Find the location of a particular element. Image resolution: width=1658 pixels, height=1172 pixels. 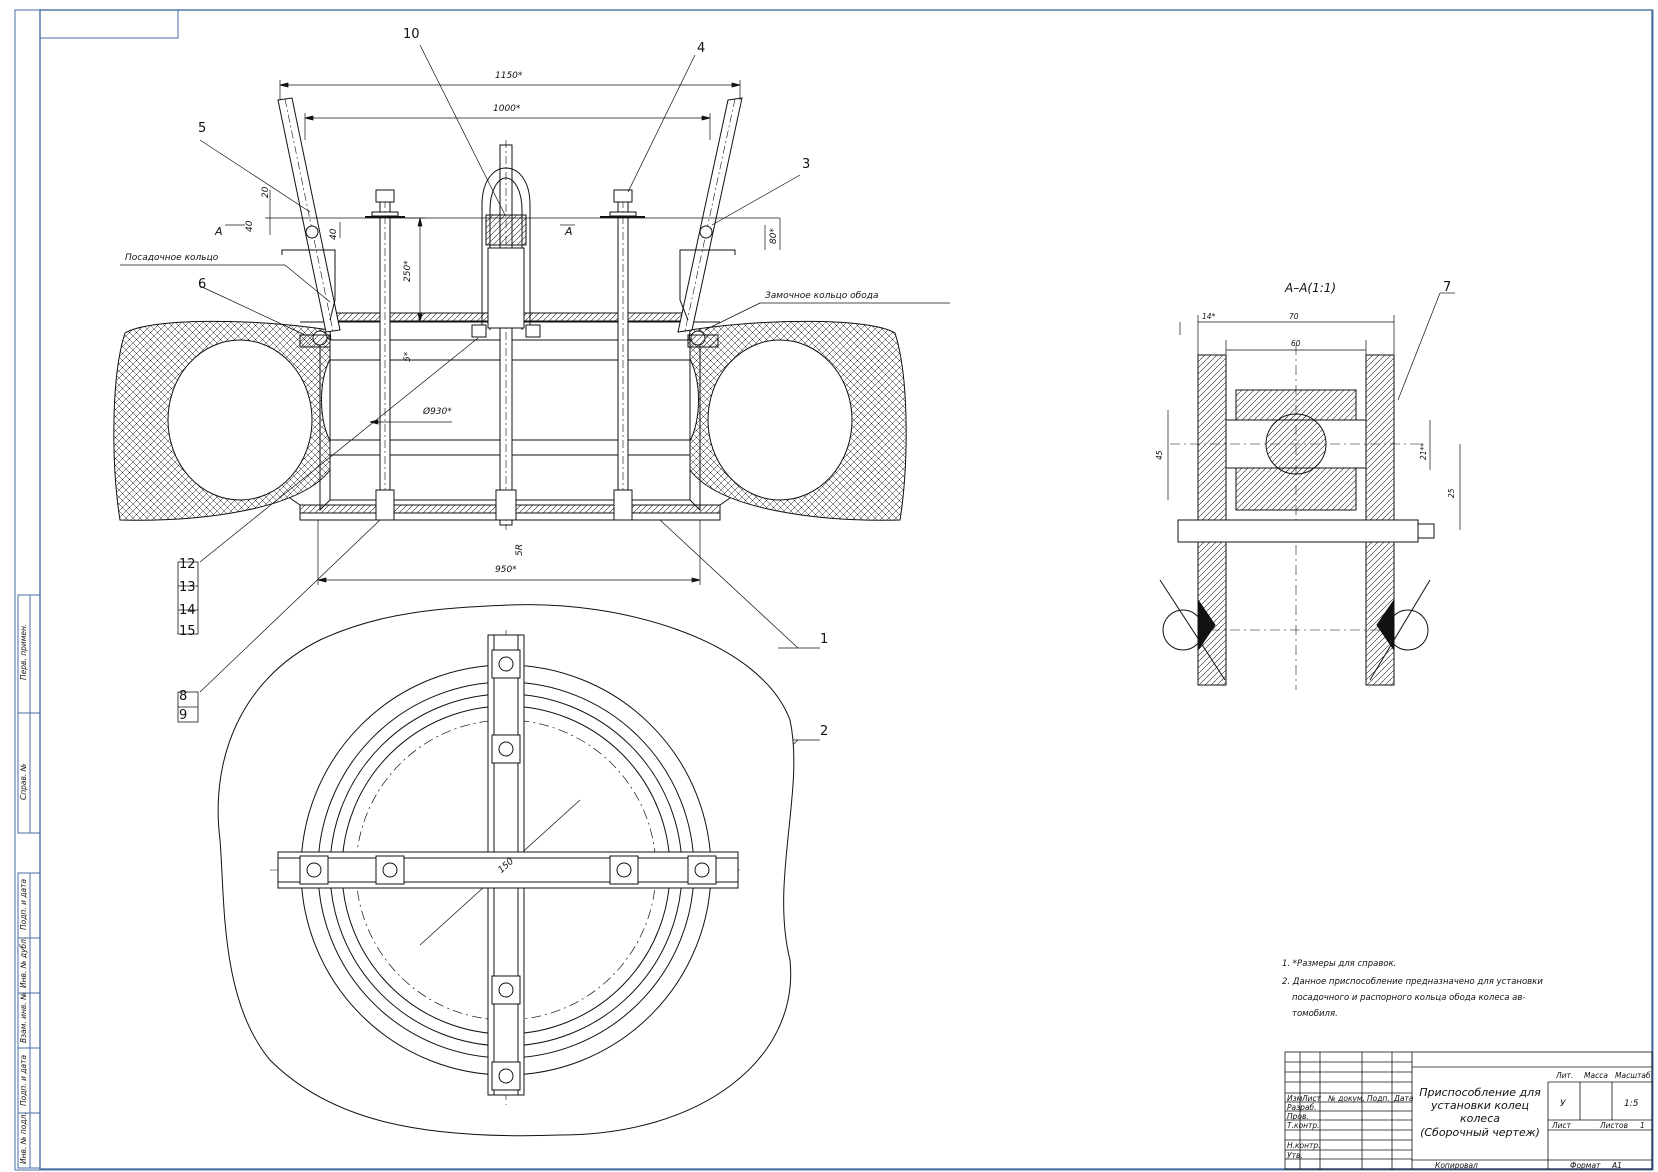

dim-5r: 5R is located at coordinates (520, 550).